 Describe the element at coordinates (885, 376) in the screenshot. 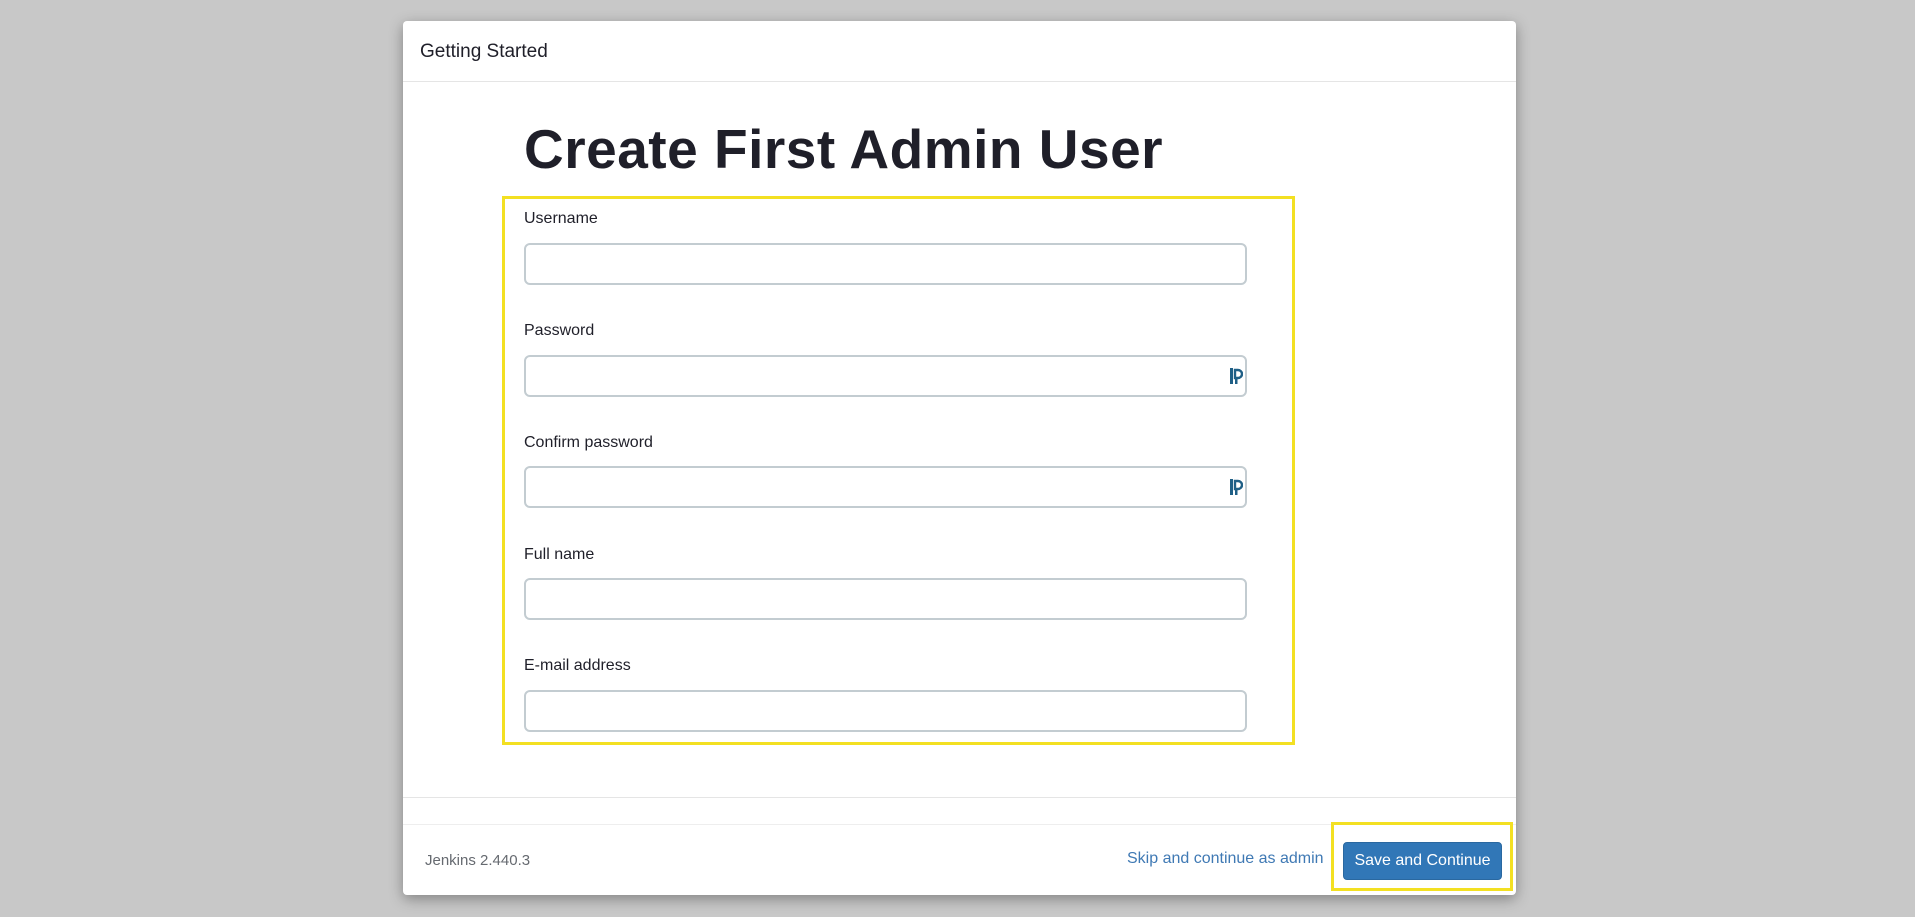

I see `password-input` at that location.